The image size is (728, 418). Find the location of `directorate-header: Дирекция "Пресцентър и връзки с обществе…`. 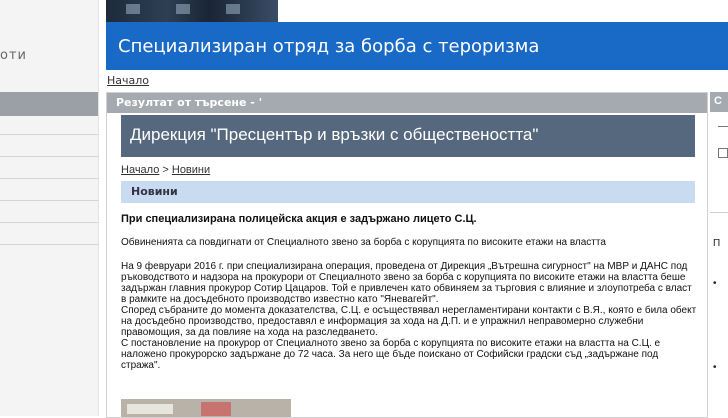

directorate-header: Дирекция "Пресцентър и връзки с обществе… is located at coordinates (408, 136).